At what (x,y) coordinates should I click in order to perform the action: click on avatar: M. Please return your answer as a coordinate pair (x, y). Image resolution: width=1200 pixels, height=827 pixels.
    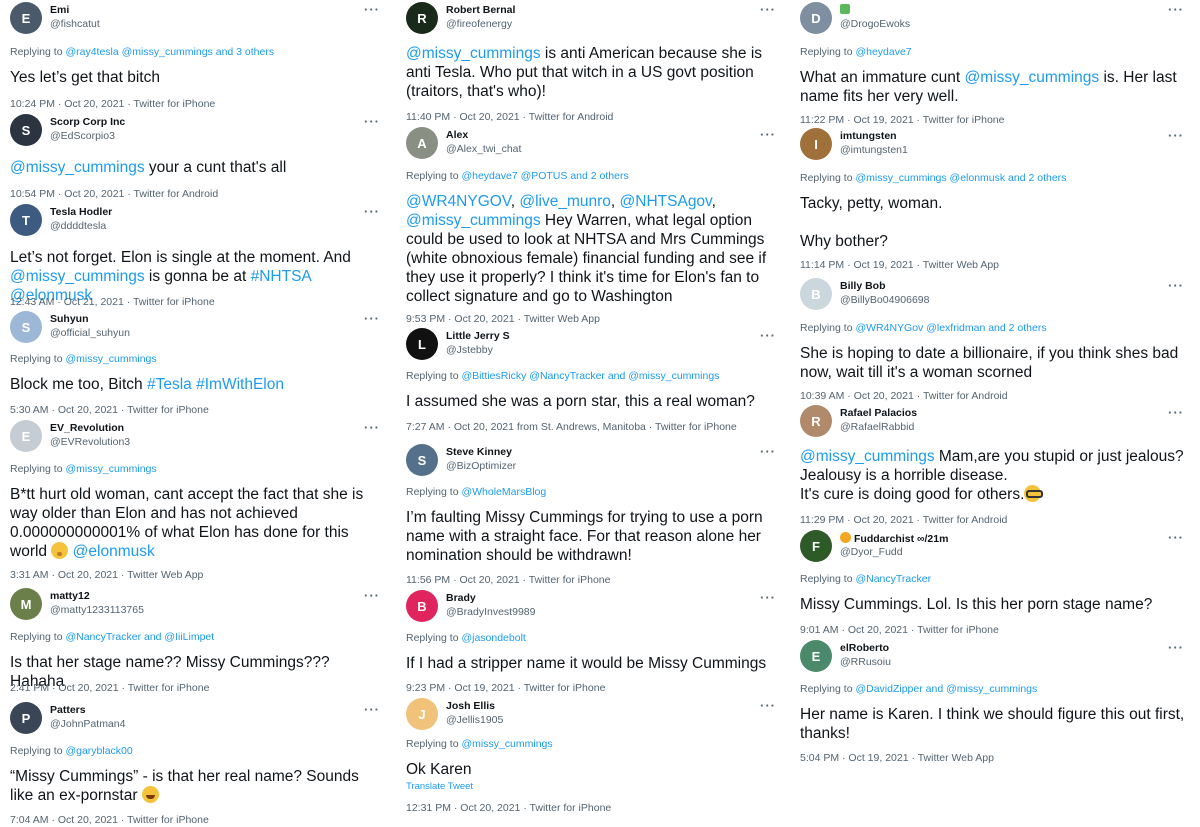
    Looking at the image, I should click on (26, 604).